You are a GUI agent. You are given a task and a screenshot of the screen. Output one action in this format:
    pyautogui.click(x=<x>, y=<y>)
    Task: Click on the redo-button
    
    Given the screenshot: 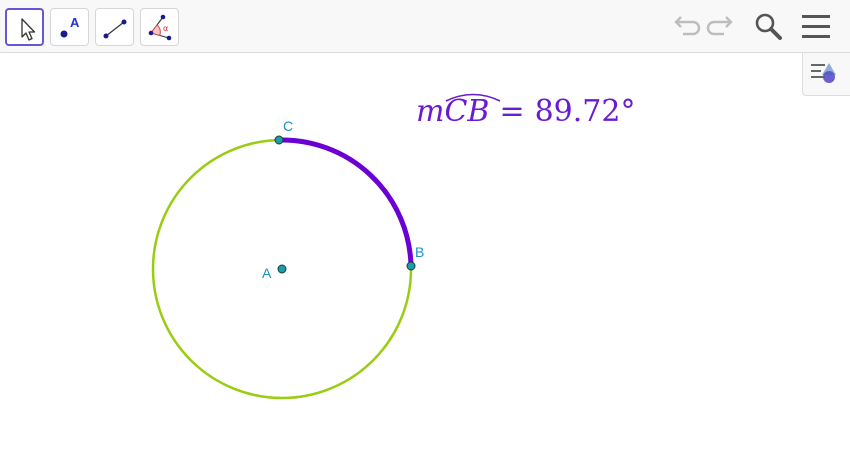 What is the action you would take?
    pyautogui.click(x=722, y=27)
    